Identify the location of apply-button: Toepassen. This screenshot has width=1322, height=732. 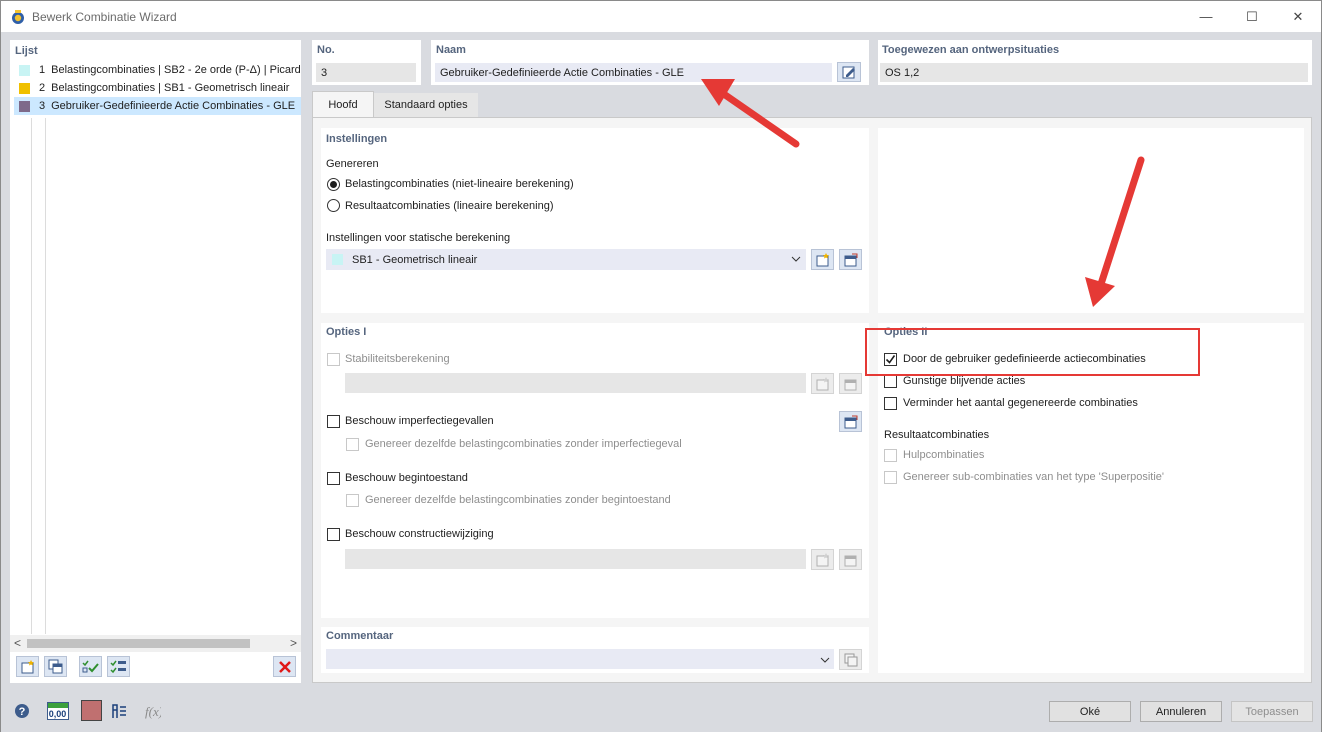
(1272, 711).